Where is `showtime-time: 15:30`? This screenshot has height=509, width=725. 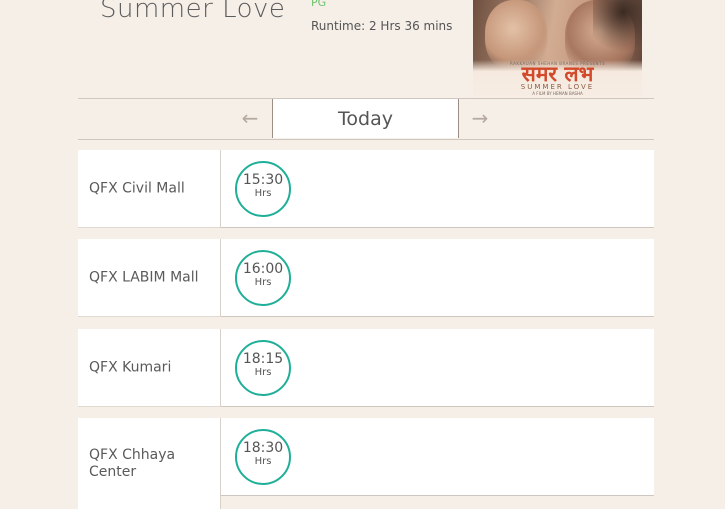
showtime-time: 15:30 is located at coordinates (263, 180).